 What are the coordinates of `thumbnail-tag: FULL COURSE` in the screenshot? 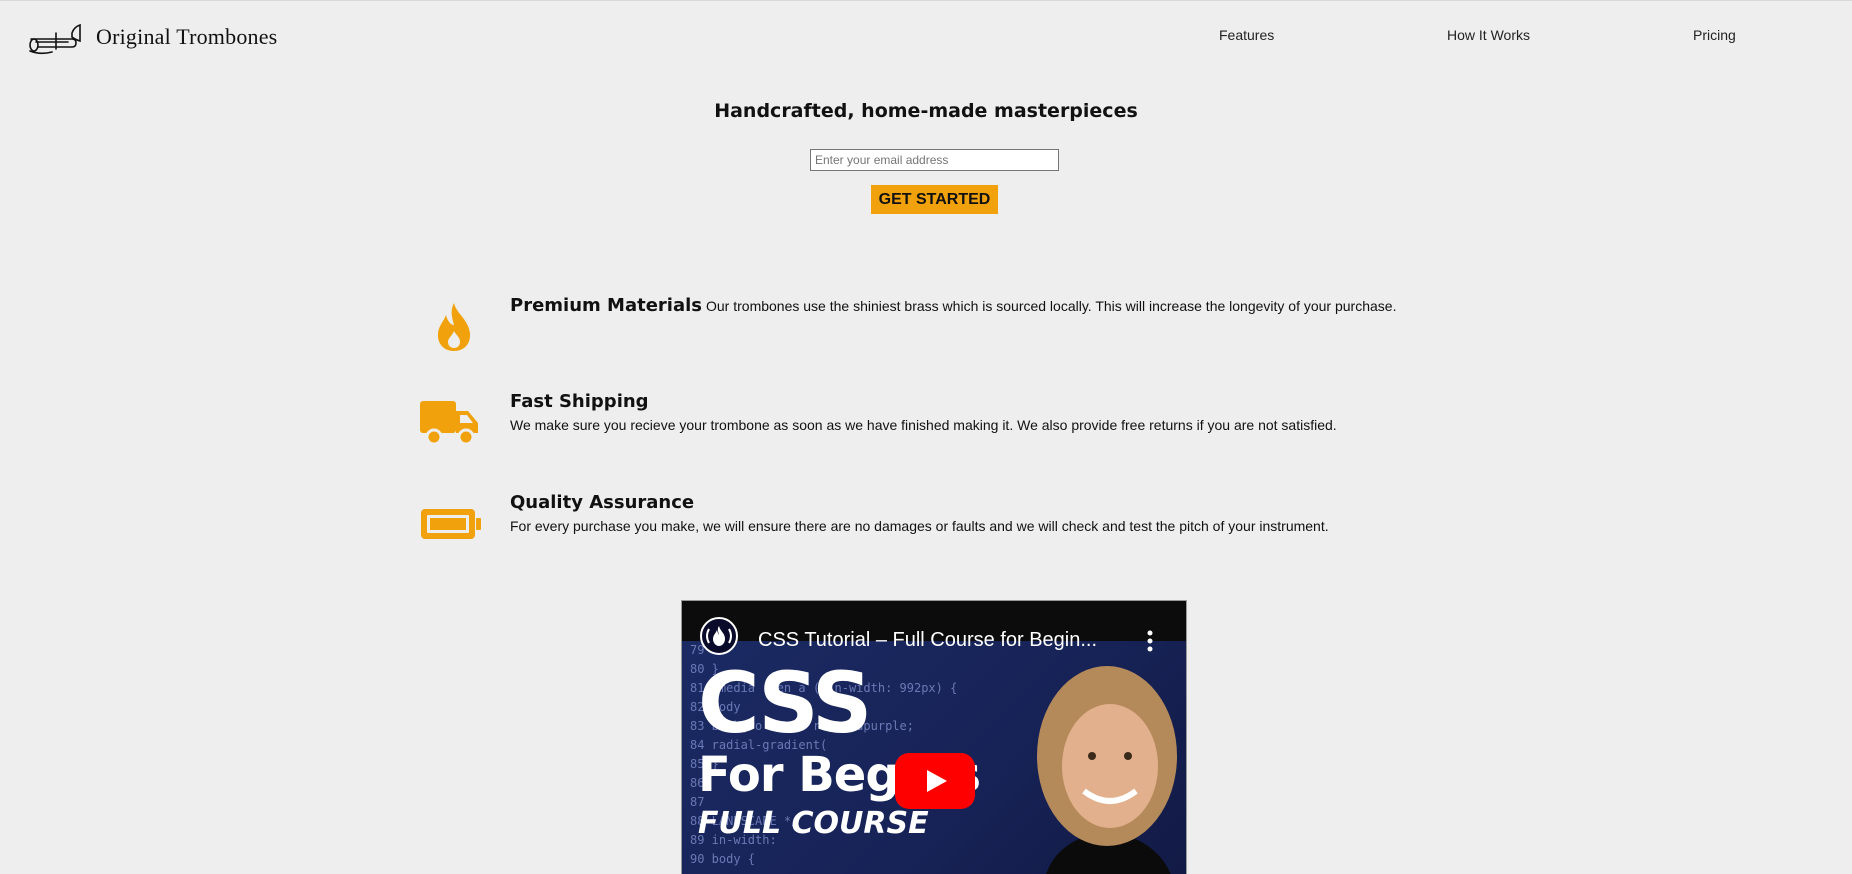 It's located at (813, 823).